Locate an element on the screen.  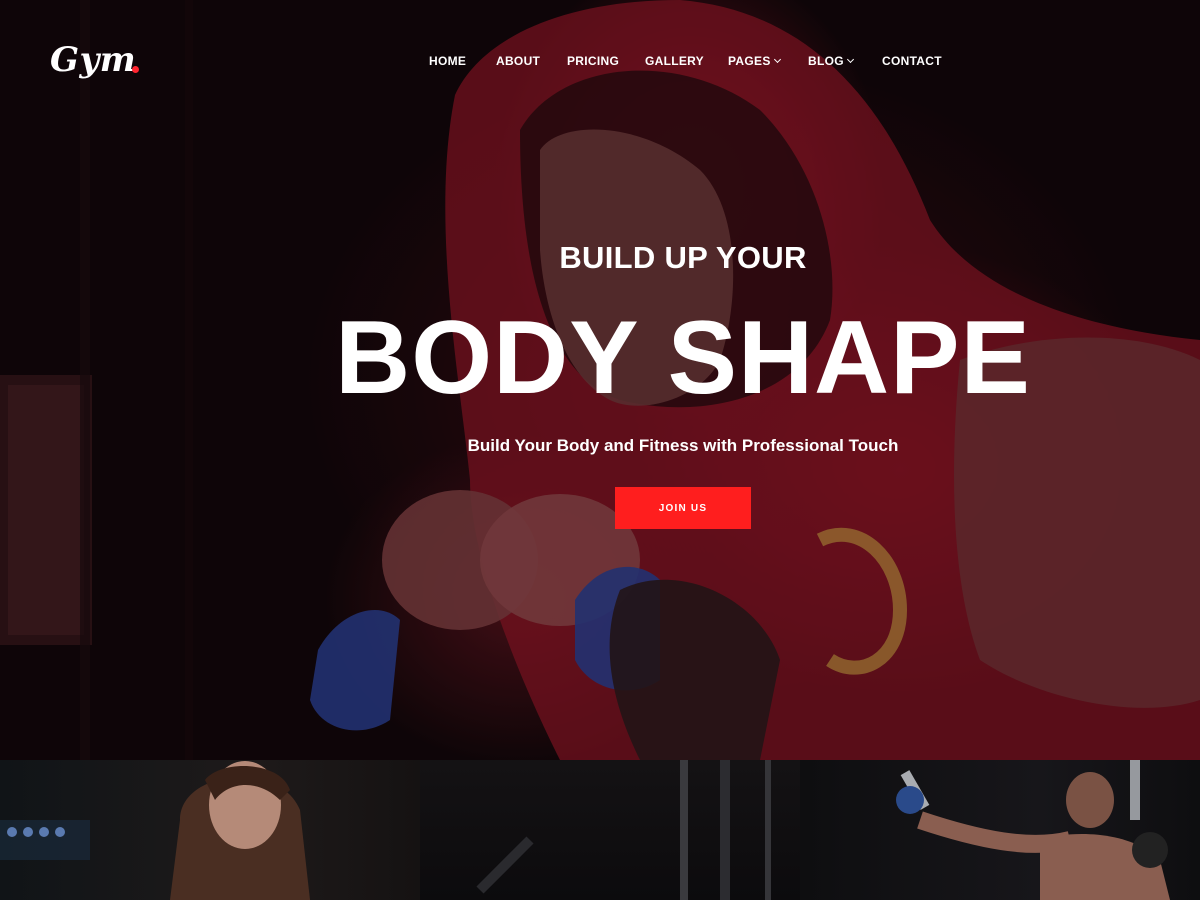
nav-item-contact: CONTACT is located at coordinates (912, 61).